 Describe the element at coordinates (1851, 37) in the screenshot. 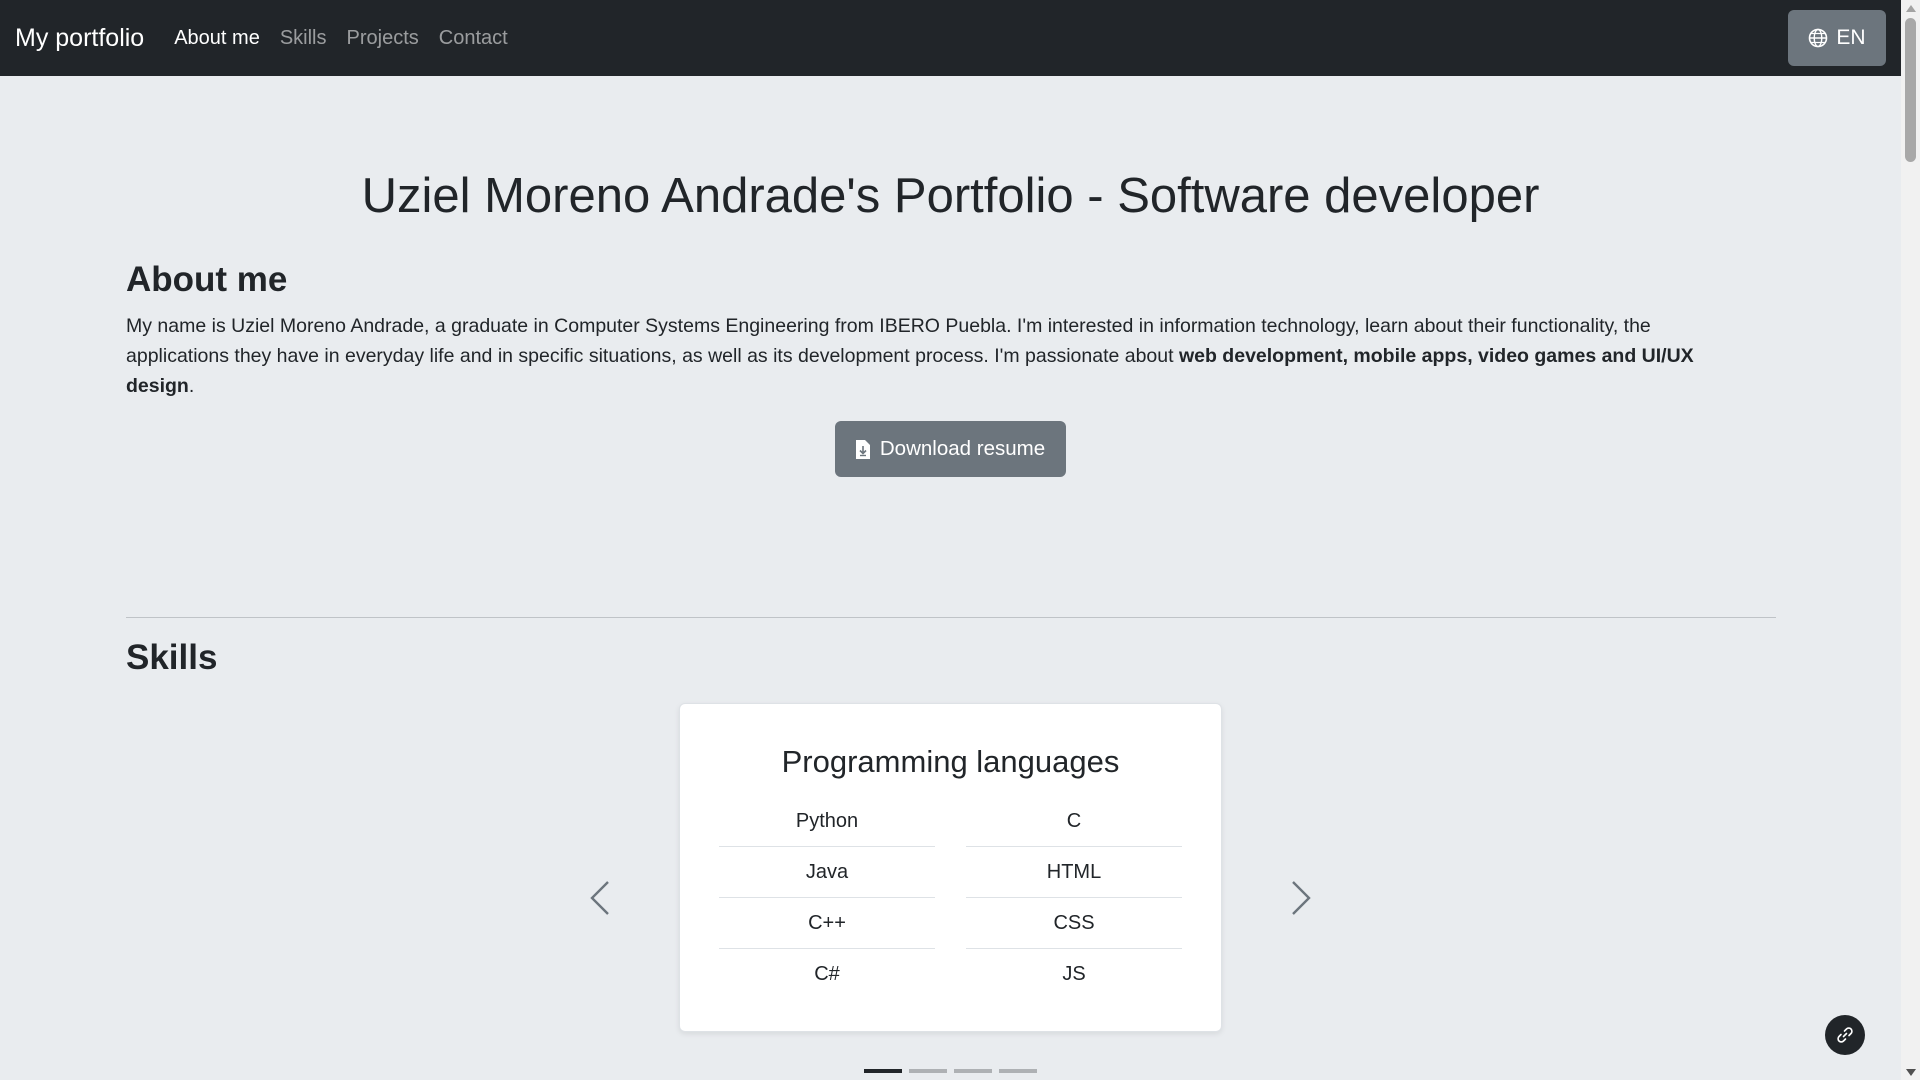

I see `language-label: EN` at that location.